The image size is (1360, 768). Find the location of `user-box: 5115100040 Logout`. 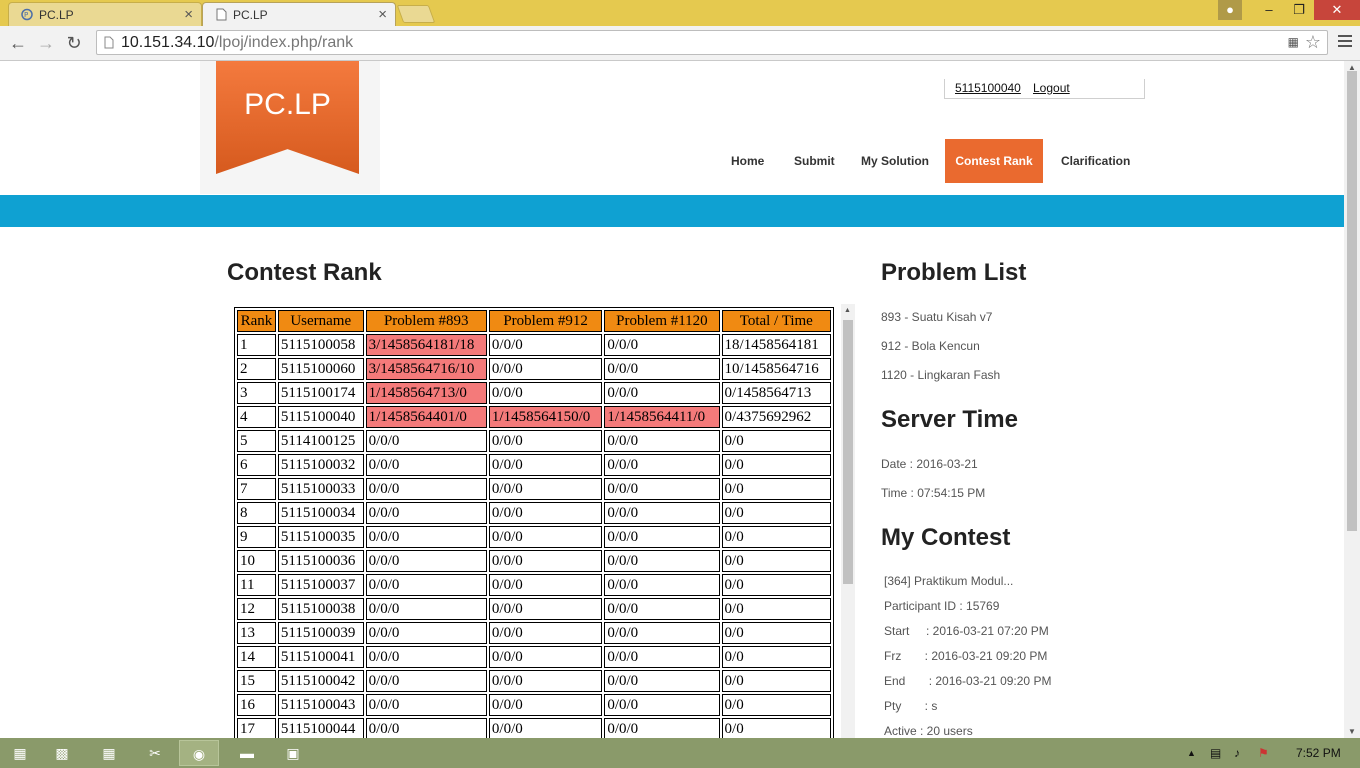

user-box: 5115100040 Logout is located at coordinates (1044, 89).